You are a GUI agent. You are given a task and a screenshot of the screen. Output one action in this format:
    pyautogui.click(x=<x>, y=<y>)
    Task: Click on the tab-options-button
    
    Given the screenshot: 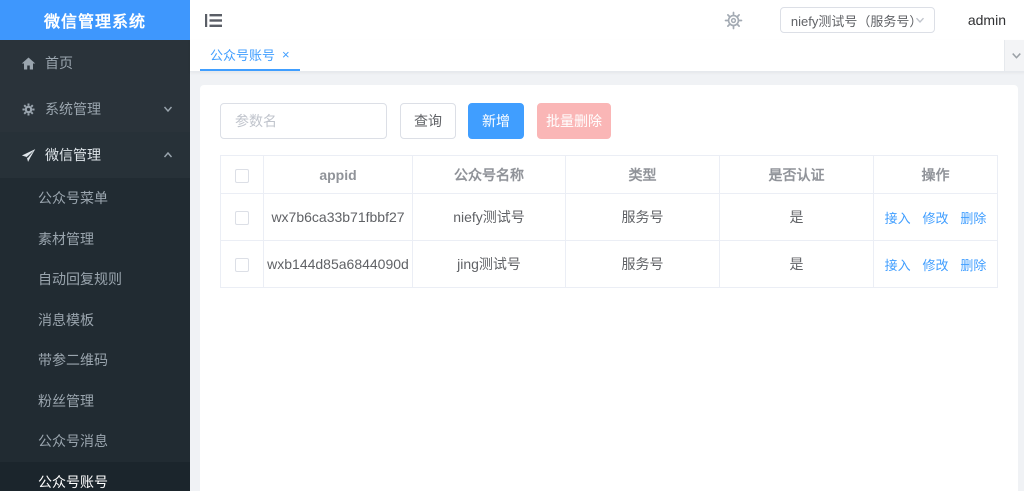 What is the action you would take?
    pyautogui.click(x=1014, y=55)
    